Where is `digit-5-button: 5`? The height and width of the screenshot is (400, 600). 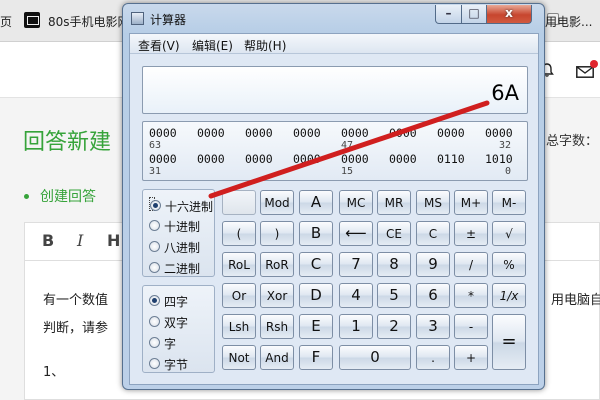 digit-5-button: 5 is located at coordinates (394, 295).